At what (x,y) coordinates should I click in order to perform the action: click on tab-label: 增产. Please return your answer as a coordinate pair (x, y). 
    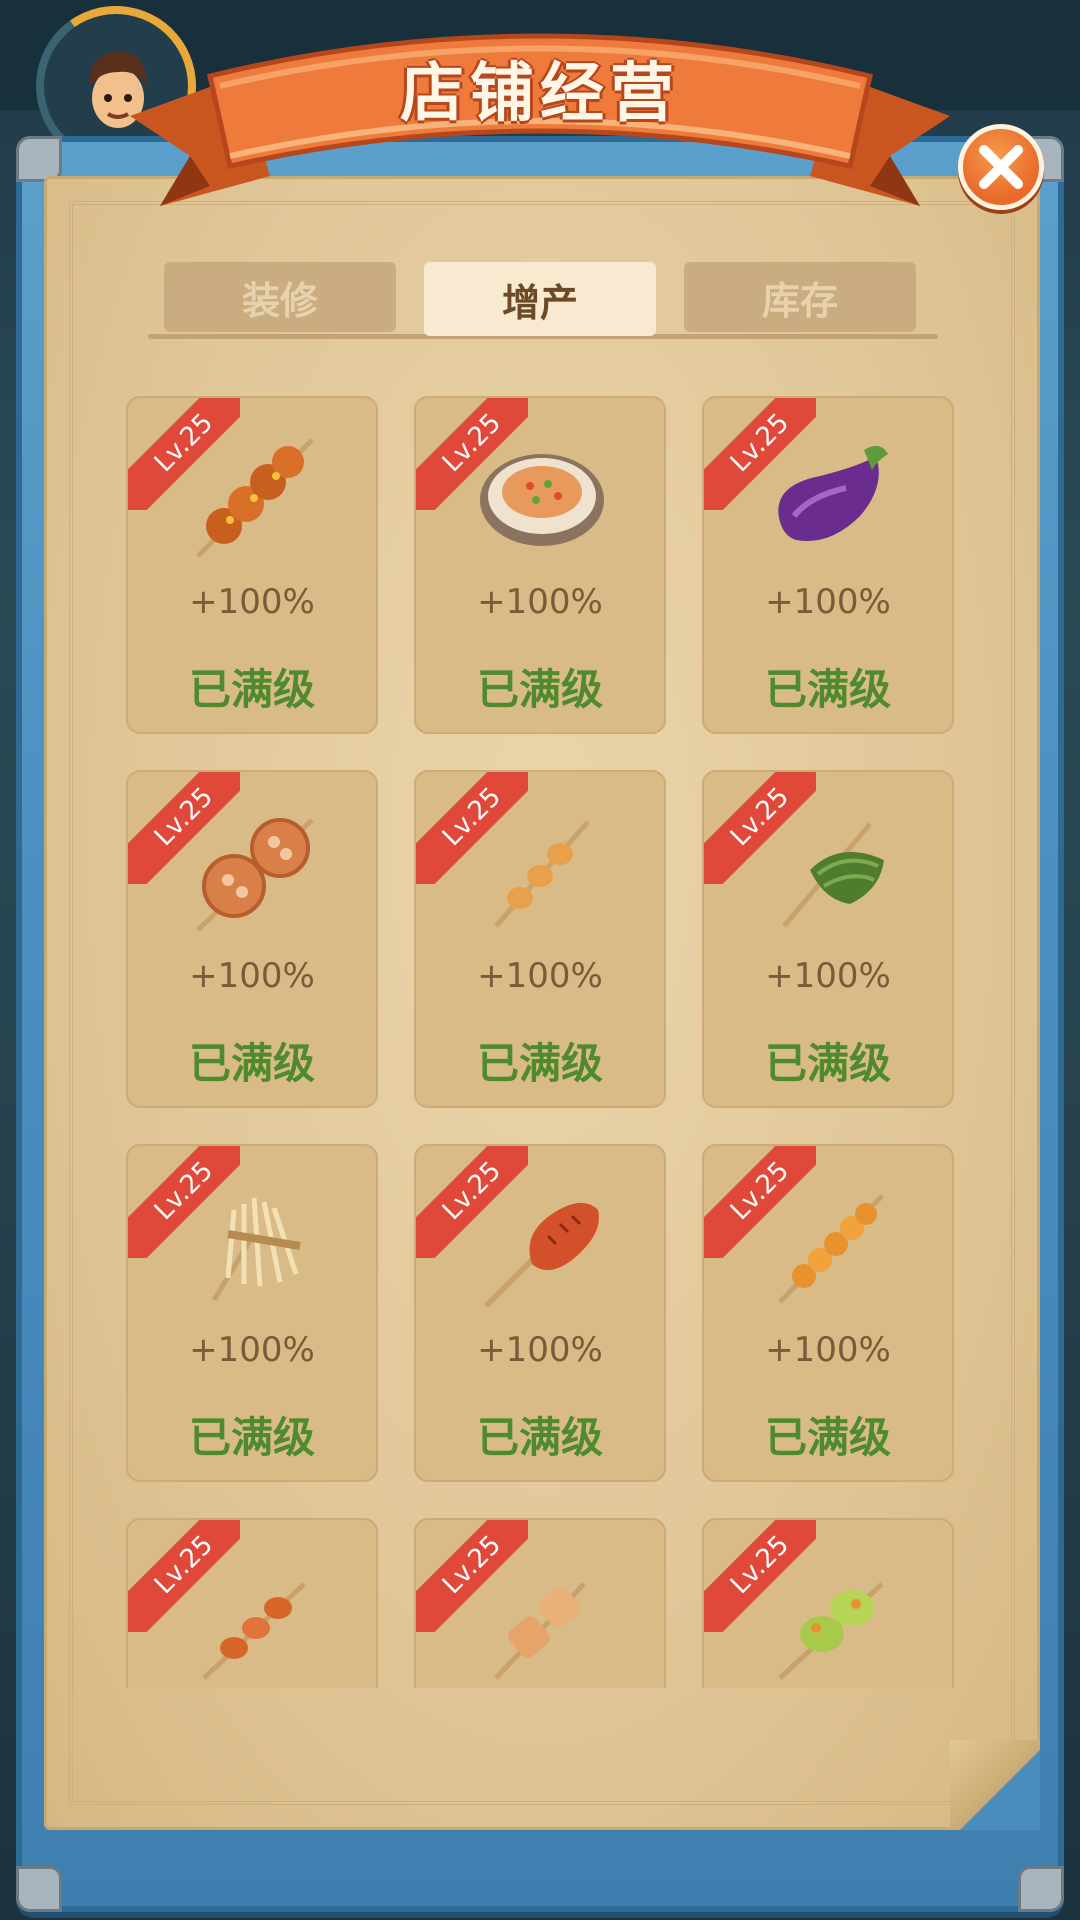
    Looking at the image, I should click on (539, 302).